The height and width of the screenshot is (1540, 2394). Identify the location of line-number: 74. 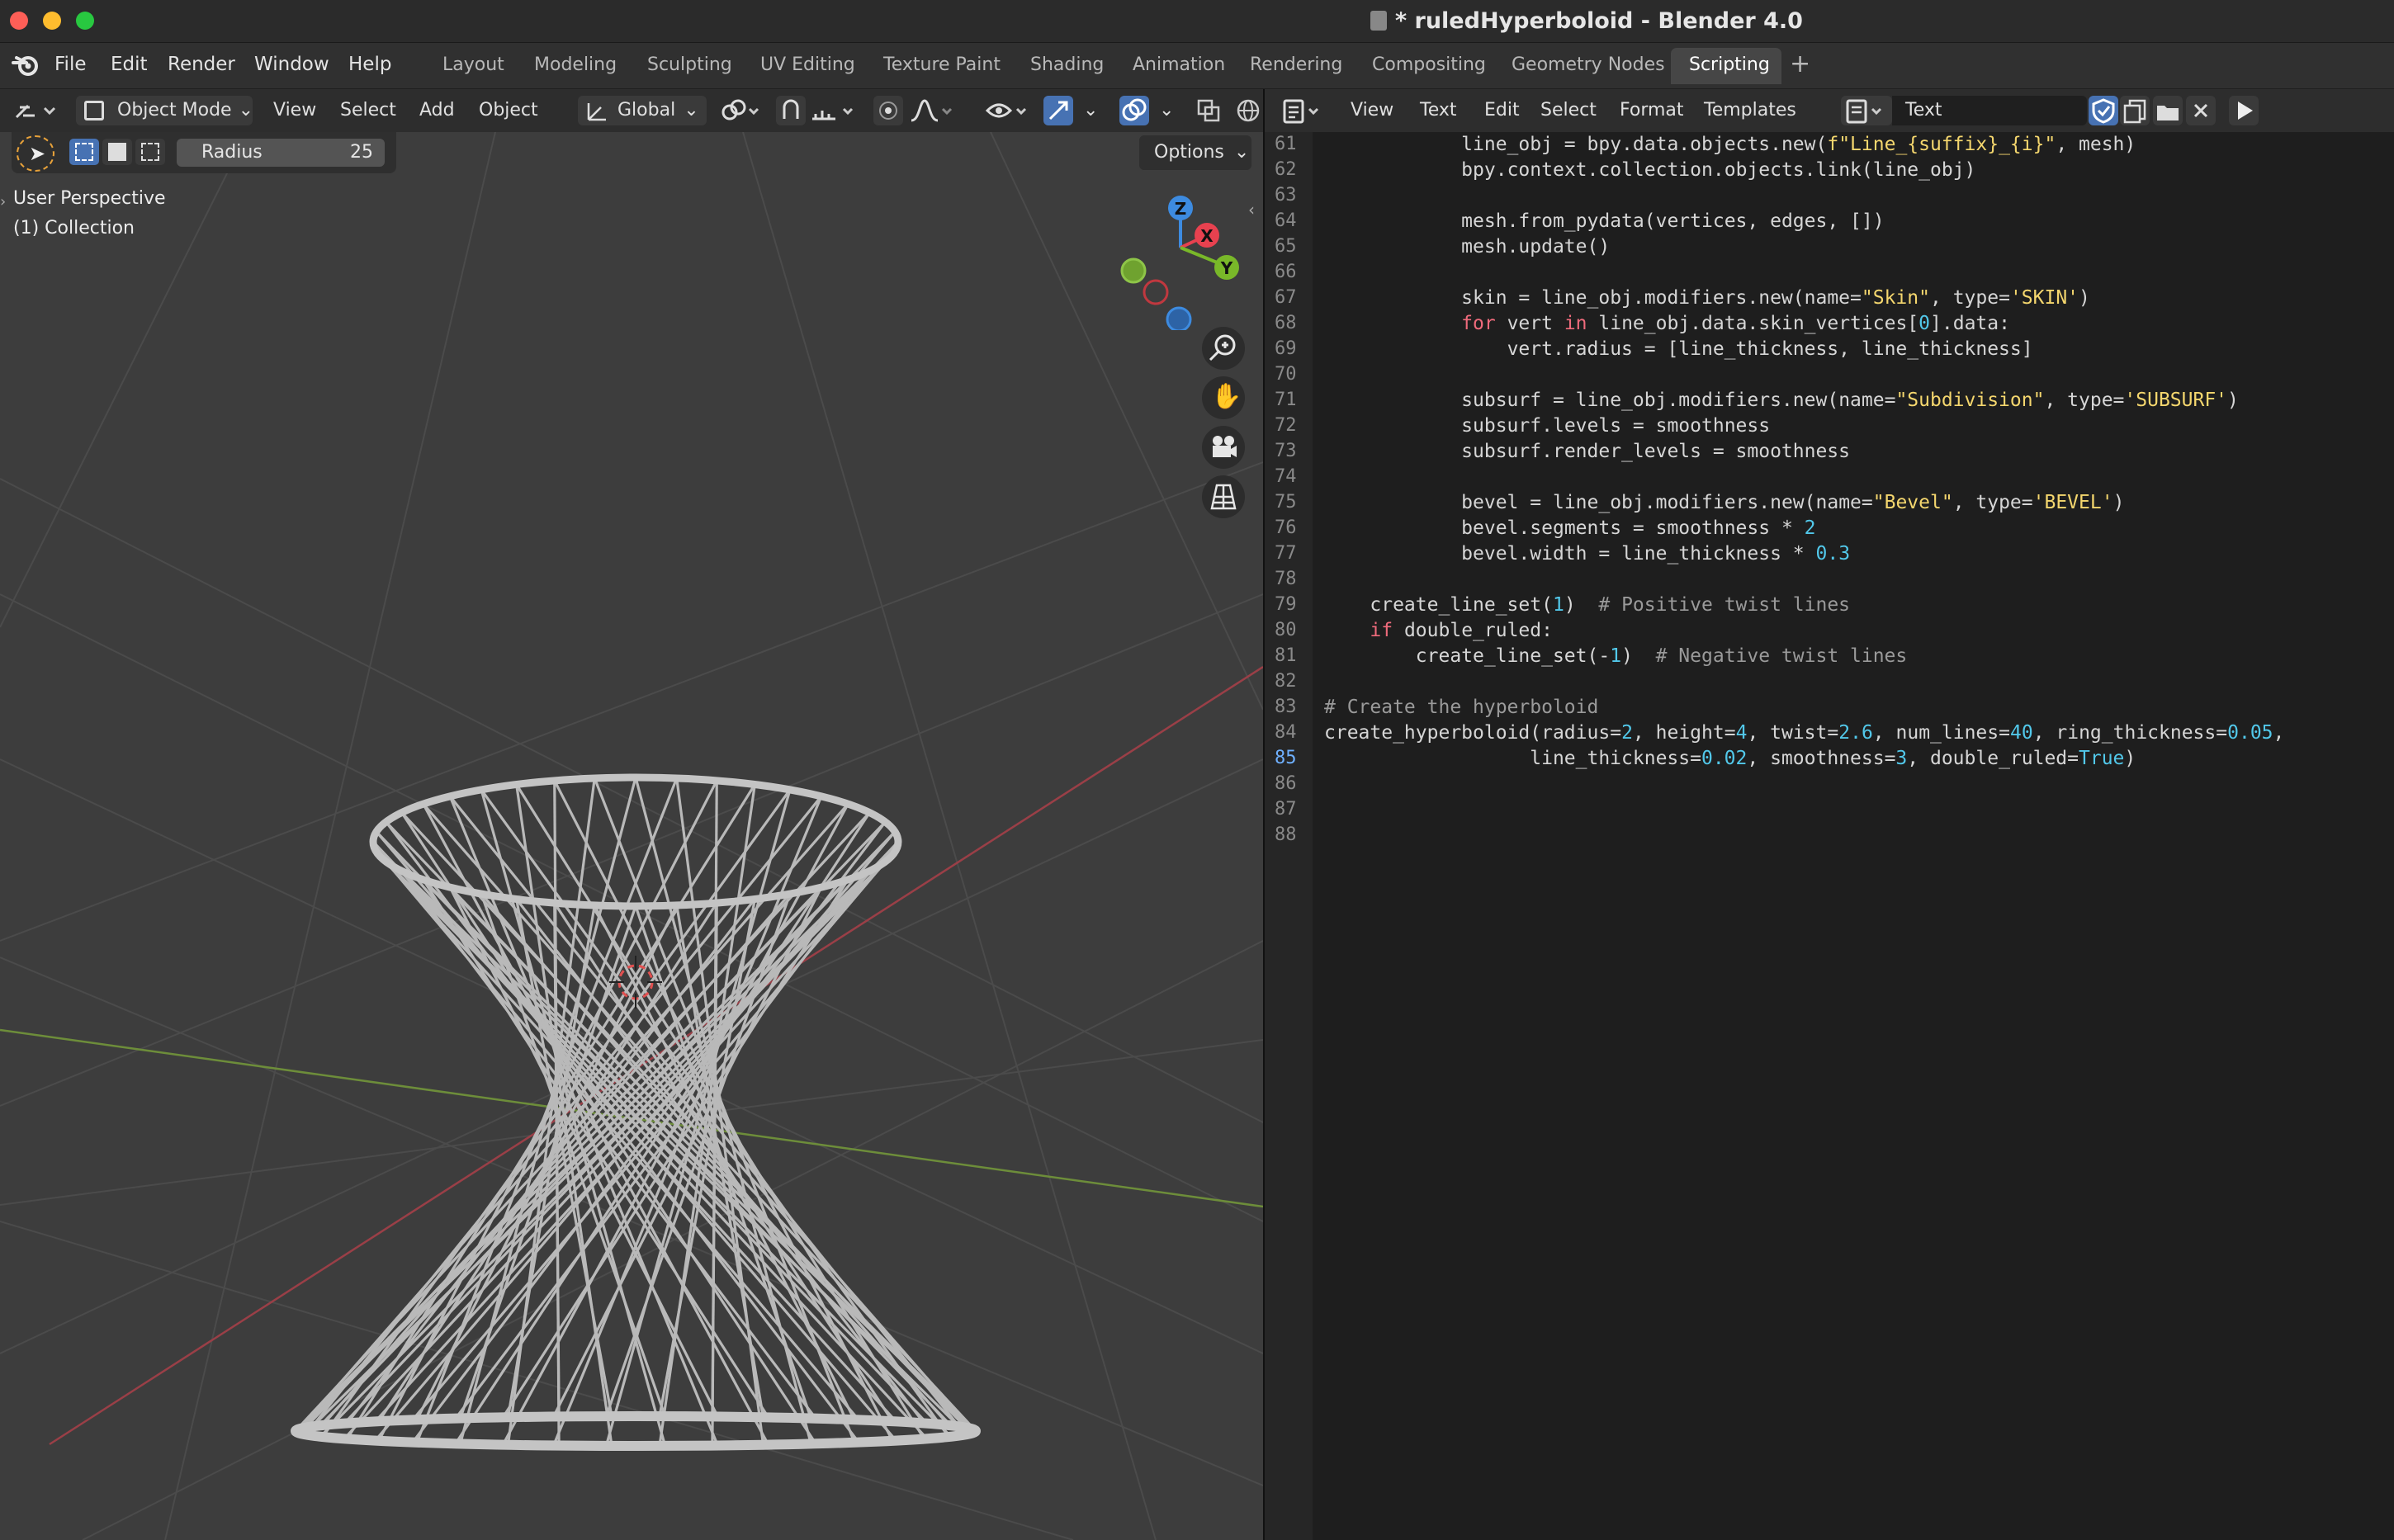
(1286, 476).